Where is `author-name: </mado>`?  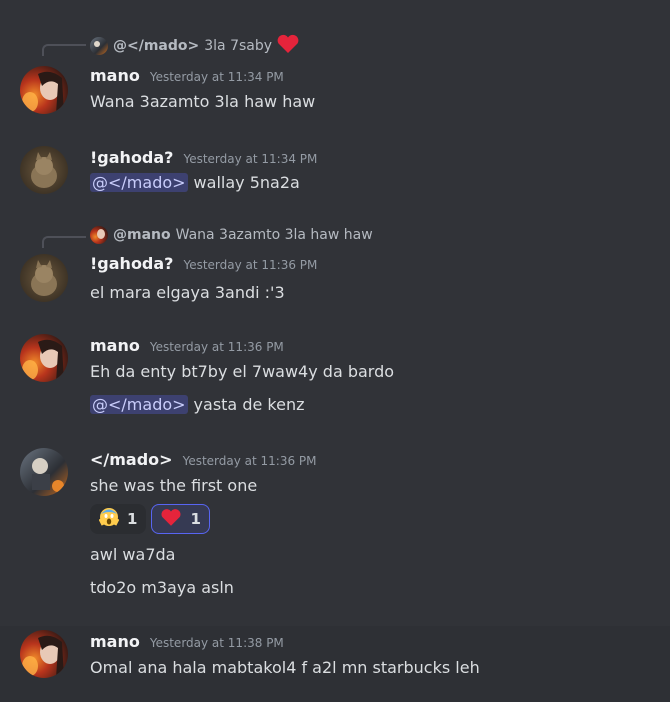
author-name: </mado> is located at coordinates (131, 459).